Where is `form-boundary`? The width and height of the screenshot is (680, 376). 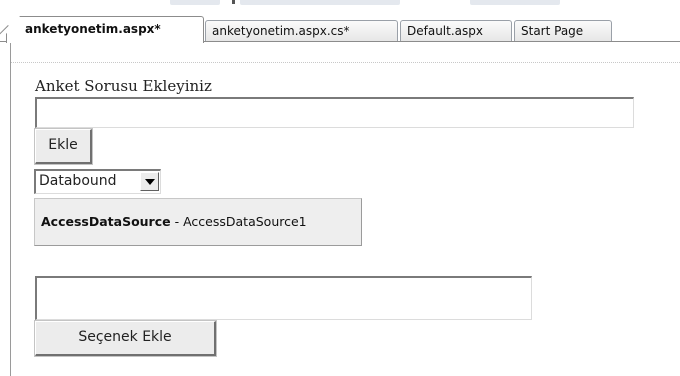
form-boundary is located at coordinates (345, 62).